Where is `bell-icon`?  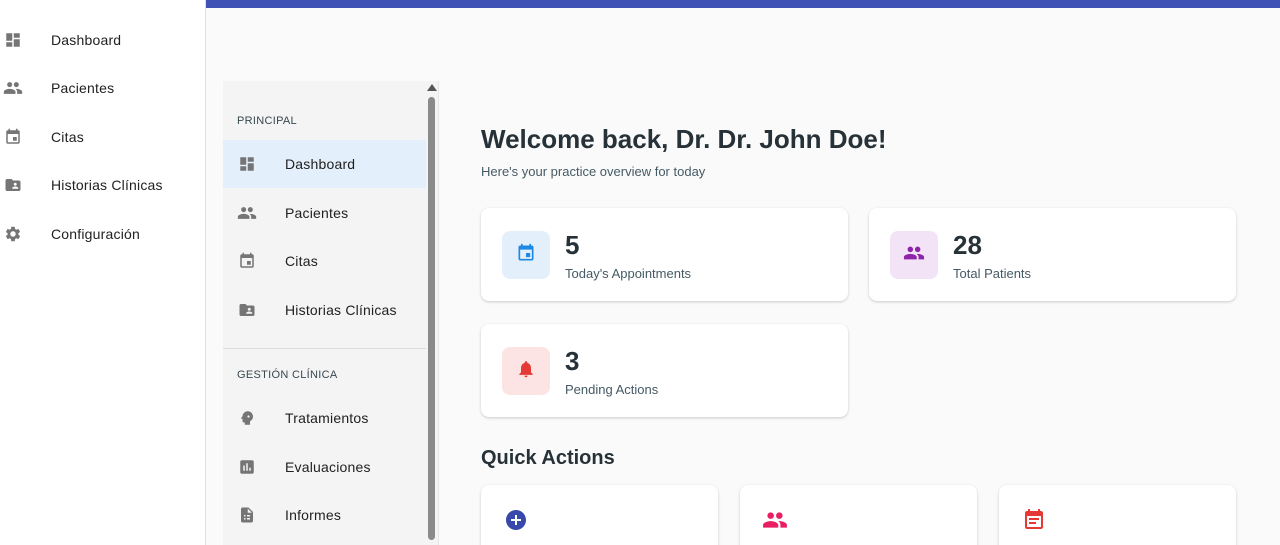 bell-icon is located at coordinates (526, 371).